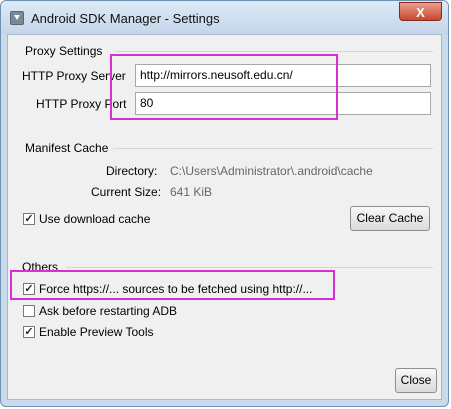 Image resolution: width=451 pixels, height=409 pixels. I want to click on force-http-highlight-annotation, so click(172, 285).